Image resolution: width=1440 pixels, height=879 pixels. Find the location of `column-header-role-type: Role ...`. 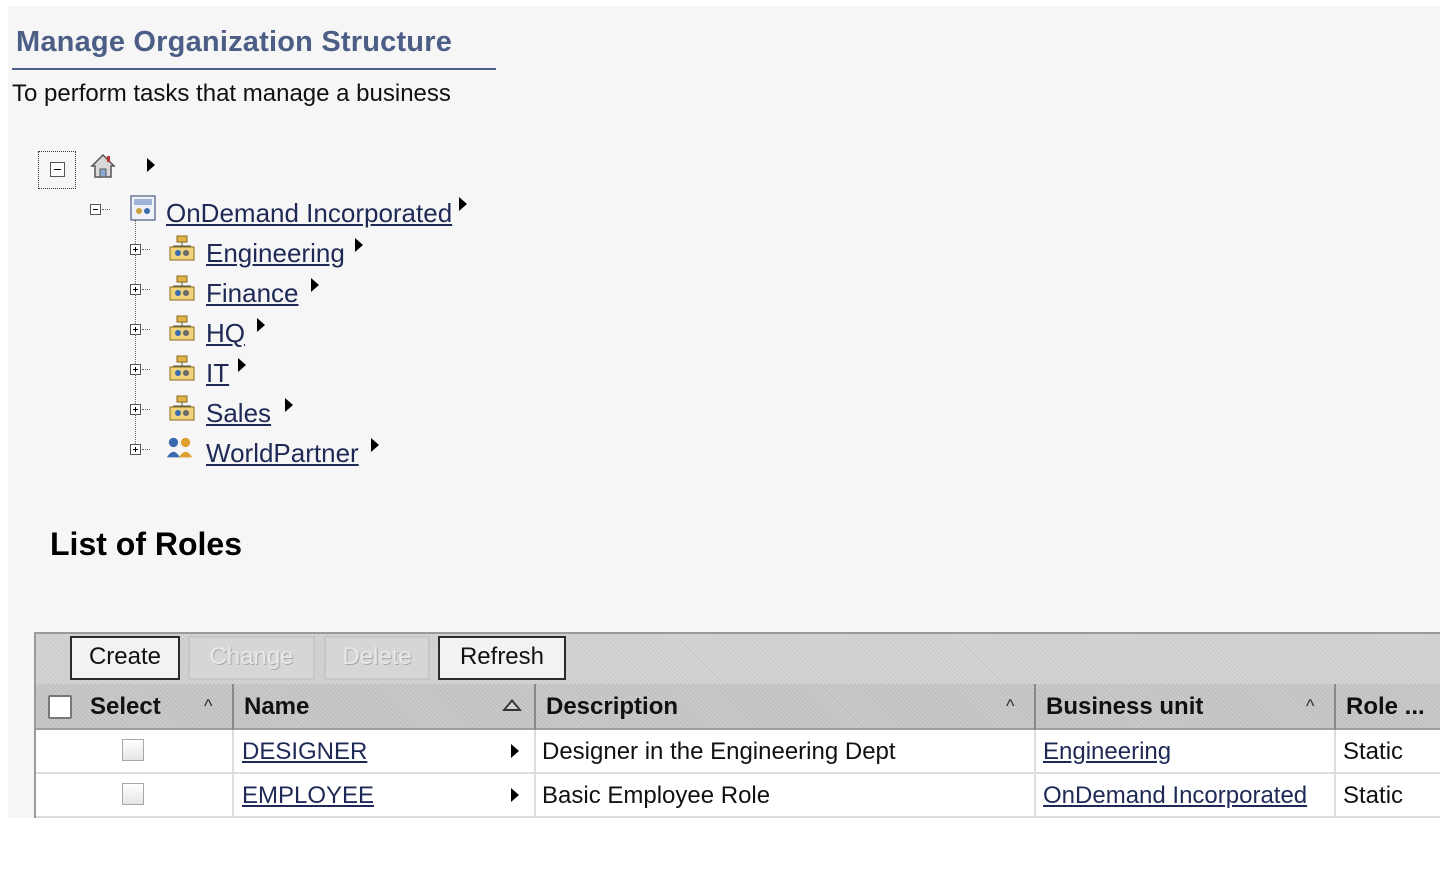

column-header-role-type: Role ... is located at coordinates (1387, 707).